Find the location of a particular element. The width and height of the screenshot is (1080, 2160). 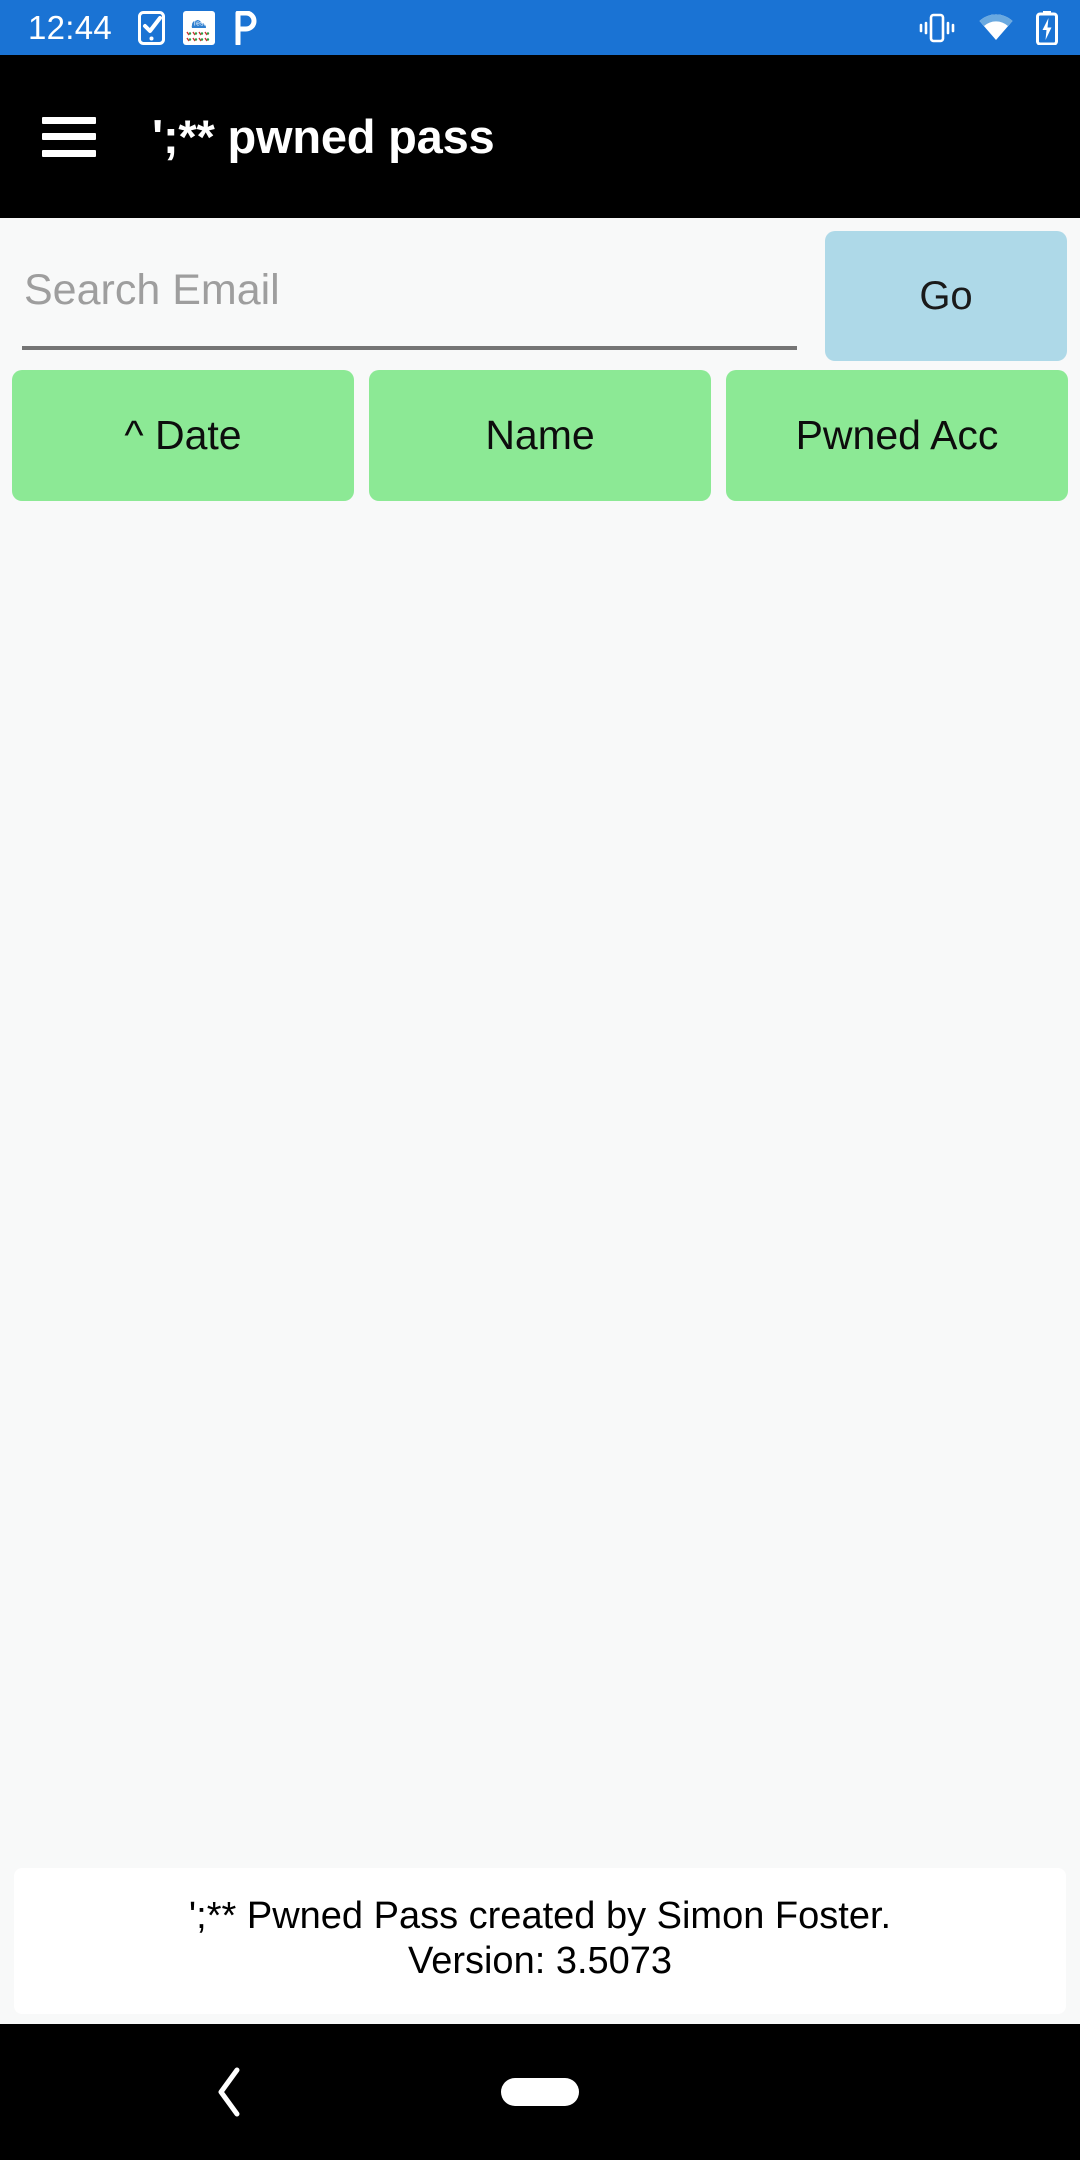

pinterest-p-icon is located at coordinates (246, 27).